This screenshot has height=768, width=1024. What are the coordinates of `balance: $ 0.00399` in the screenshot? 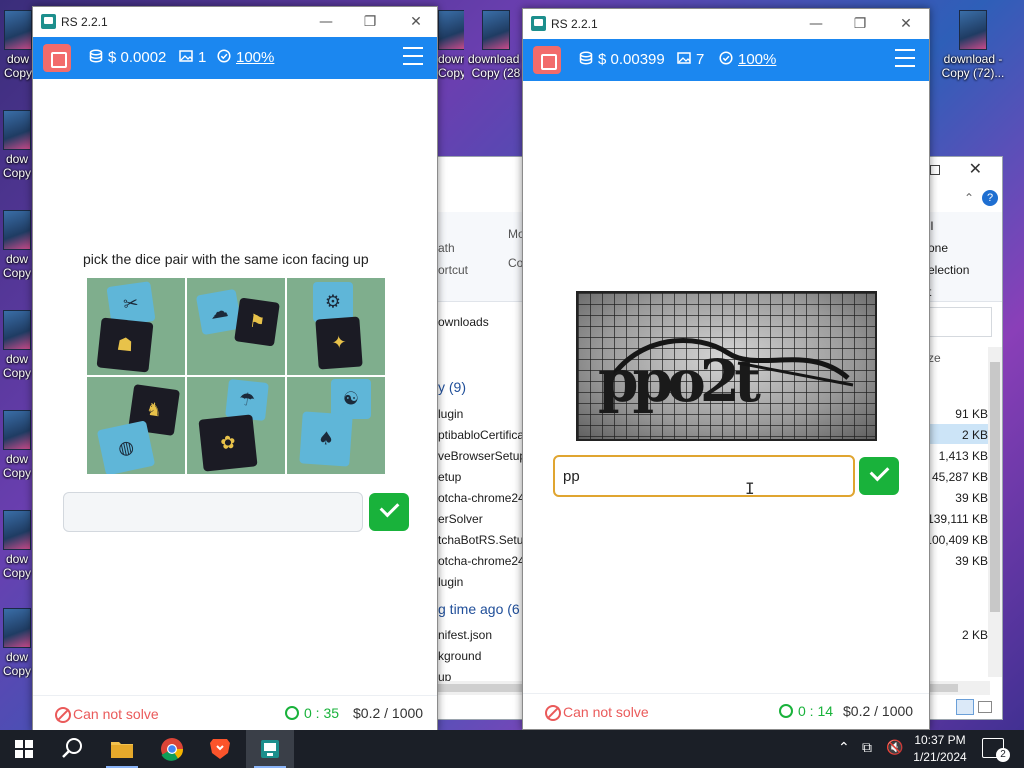 It's located at (622, 60).